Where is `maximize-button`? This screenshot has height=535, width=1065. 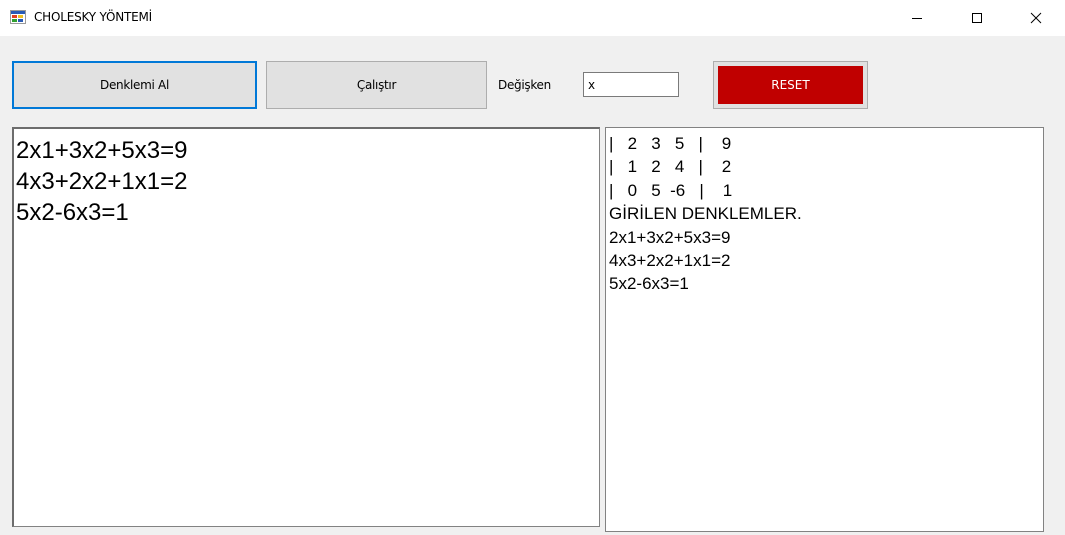
maximize-button is located at coordinates (977, 18).